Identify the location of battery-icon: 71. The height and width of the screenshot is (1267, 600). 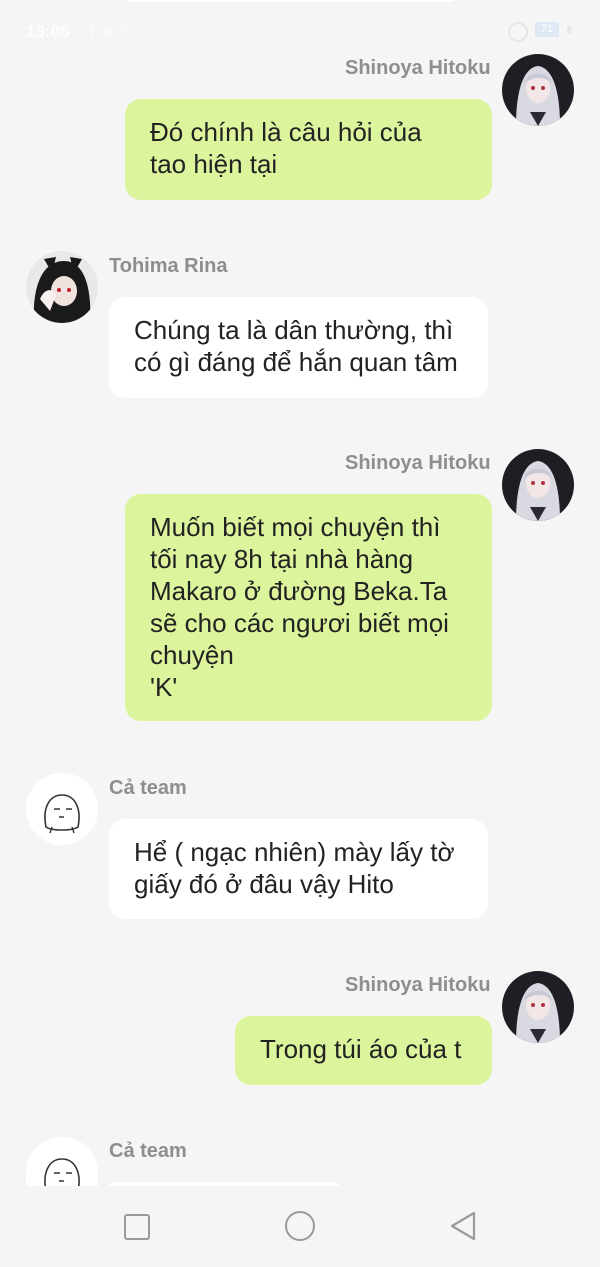
(547, 29).